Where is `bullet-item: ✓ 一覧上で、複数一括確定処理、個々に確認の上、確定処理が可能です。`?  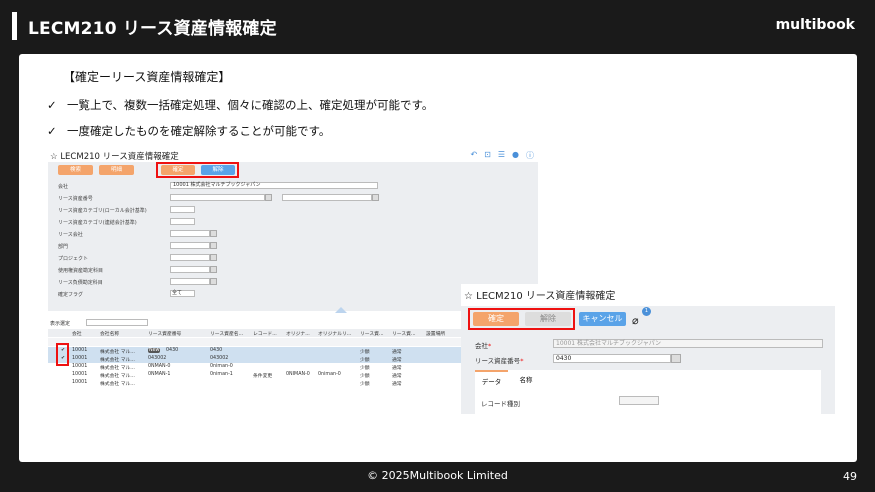
bullet-item: ✓ 一覧上で、複数一括確定処理、個々に確認の上、確定処理が可能です。 is located at coordinates (240, 105).